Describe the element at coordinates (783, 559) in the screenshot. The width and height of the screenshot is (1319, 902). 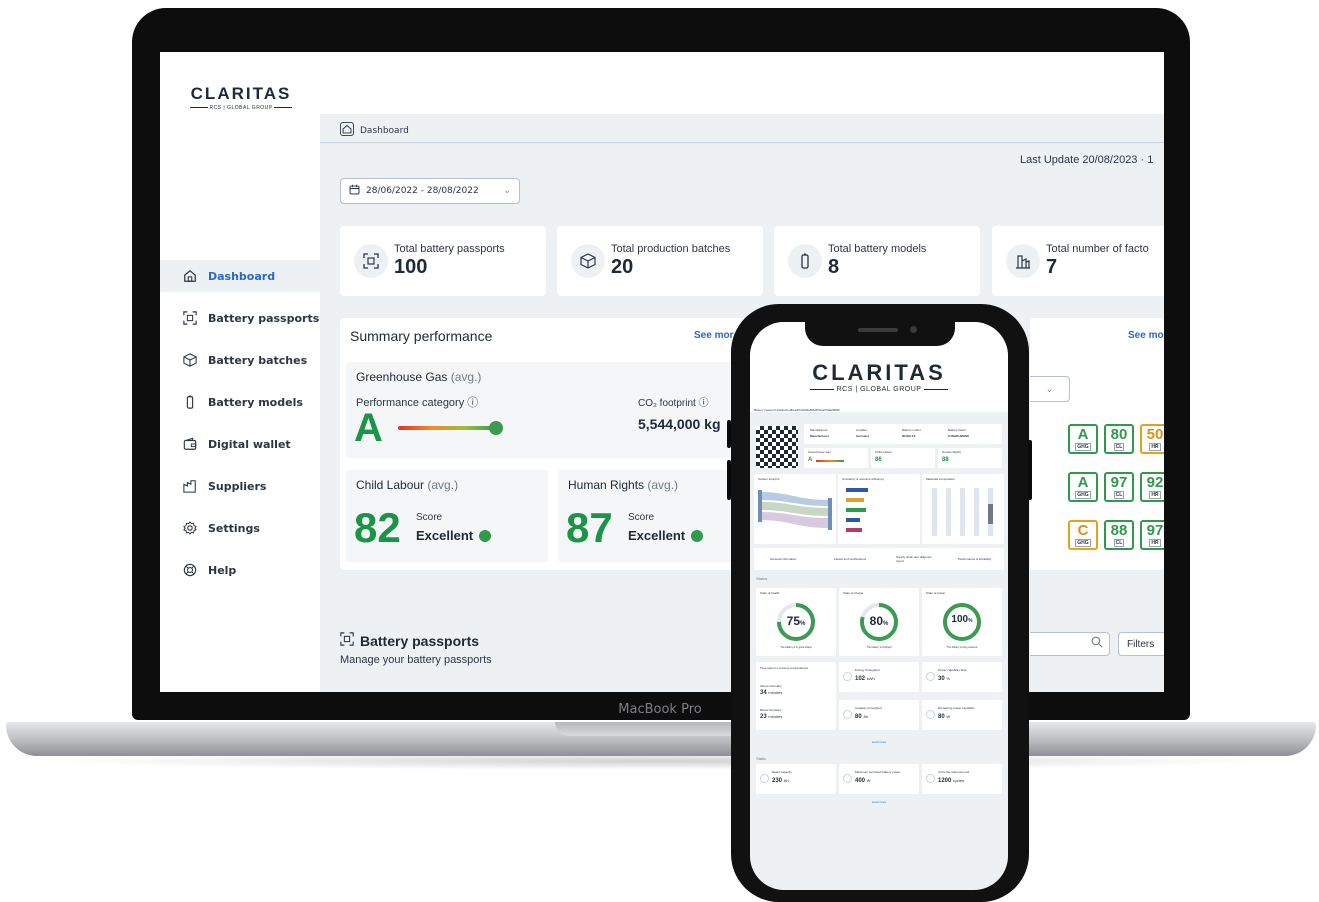
I see `tab-general-information: General information` at that location.